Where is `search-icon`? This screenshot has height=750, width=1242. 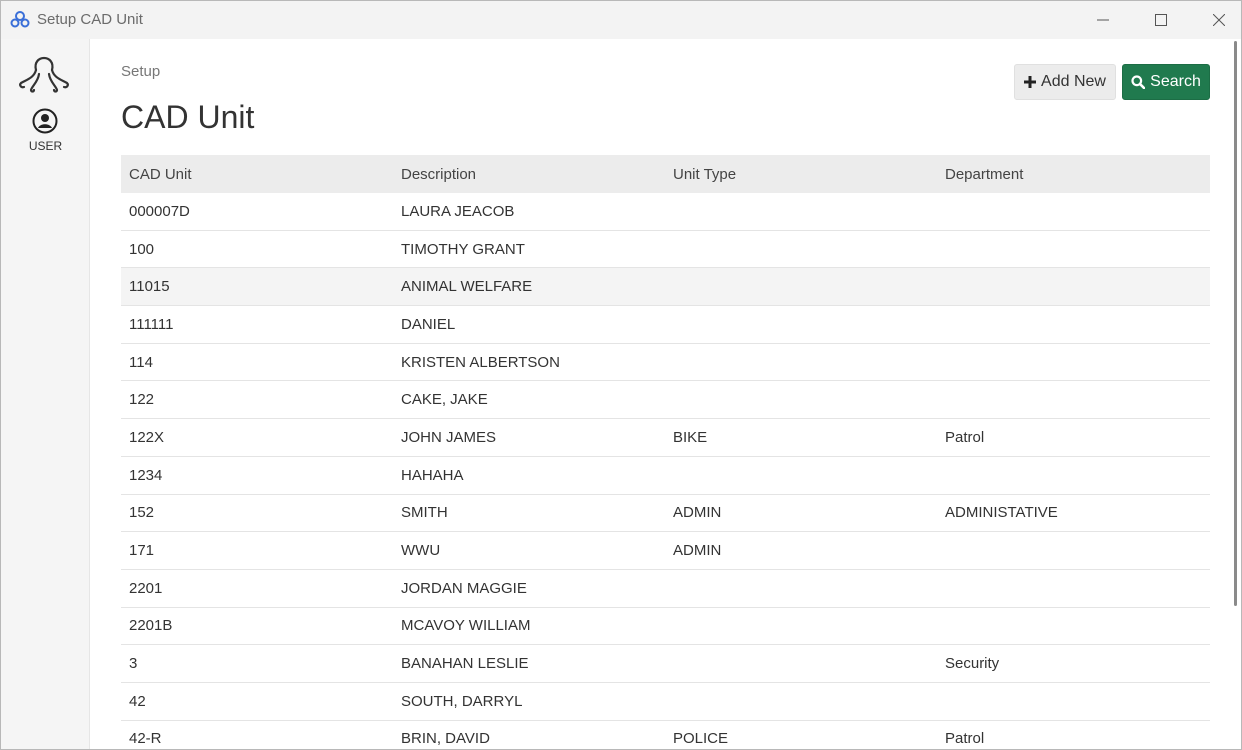
search-icon is located at coordinates (1138, 82).